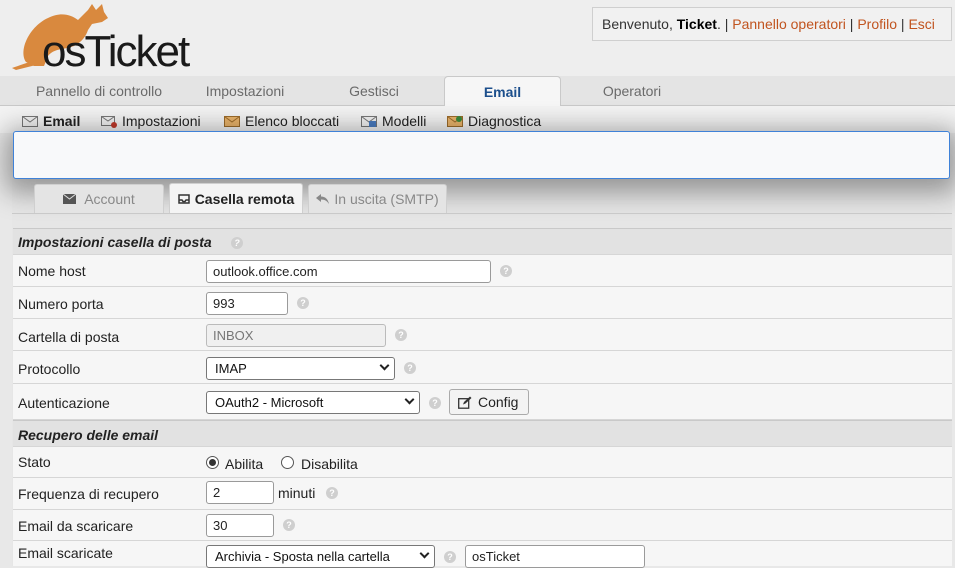 The width and height of the screenshot is (955, 568). Describe the element at coordinates (52, 271) in the screenshot. I see `hostname-label: Nome host` at that location.